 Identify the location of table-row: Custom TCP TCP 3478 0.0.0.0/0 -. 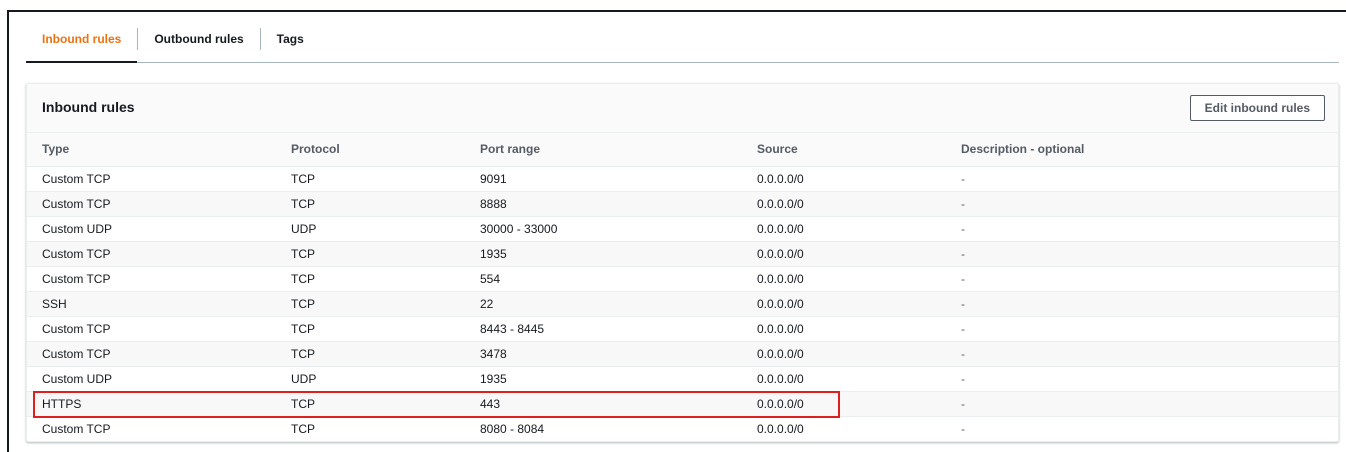
(682, 354).